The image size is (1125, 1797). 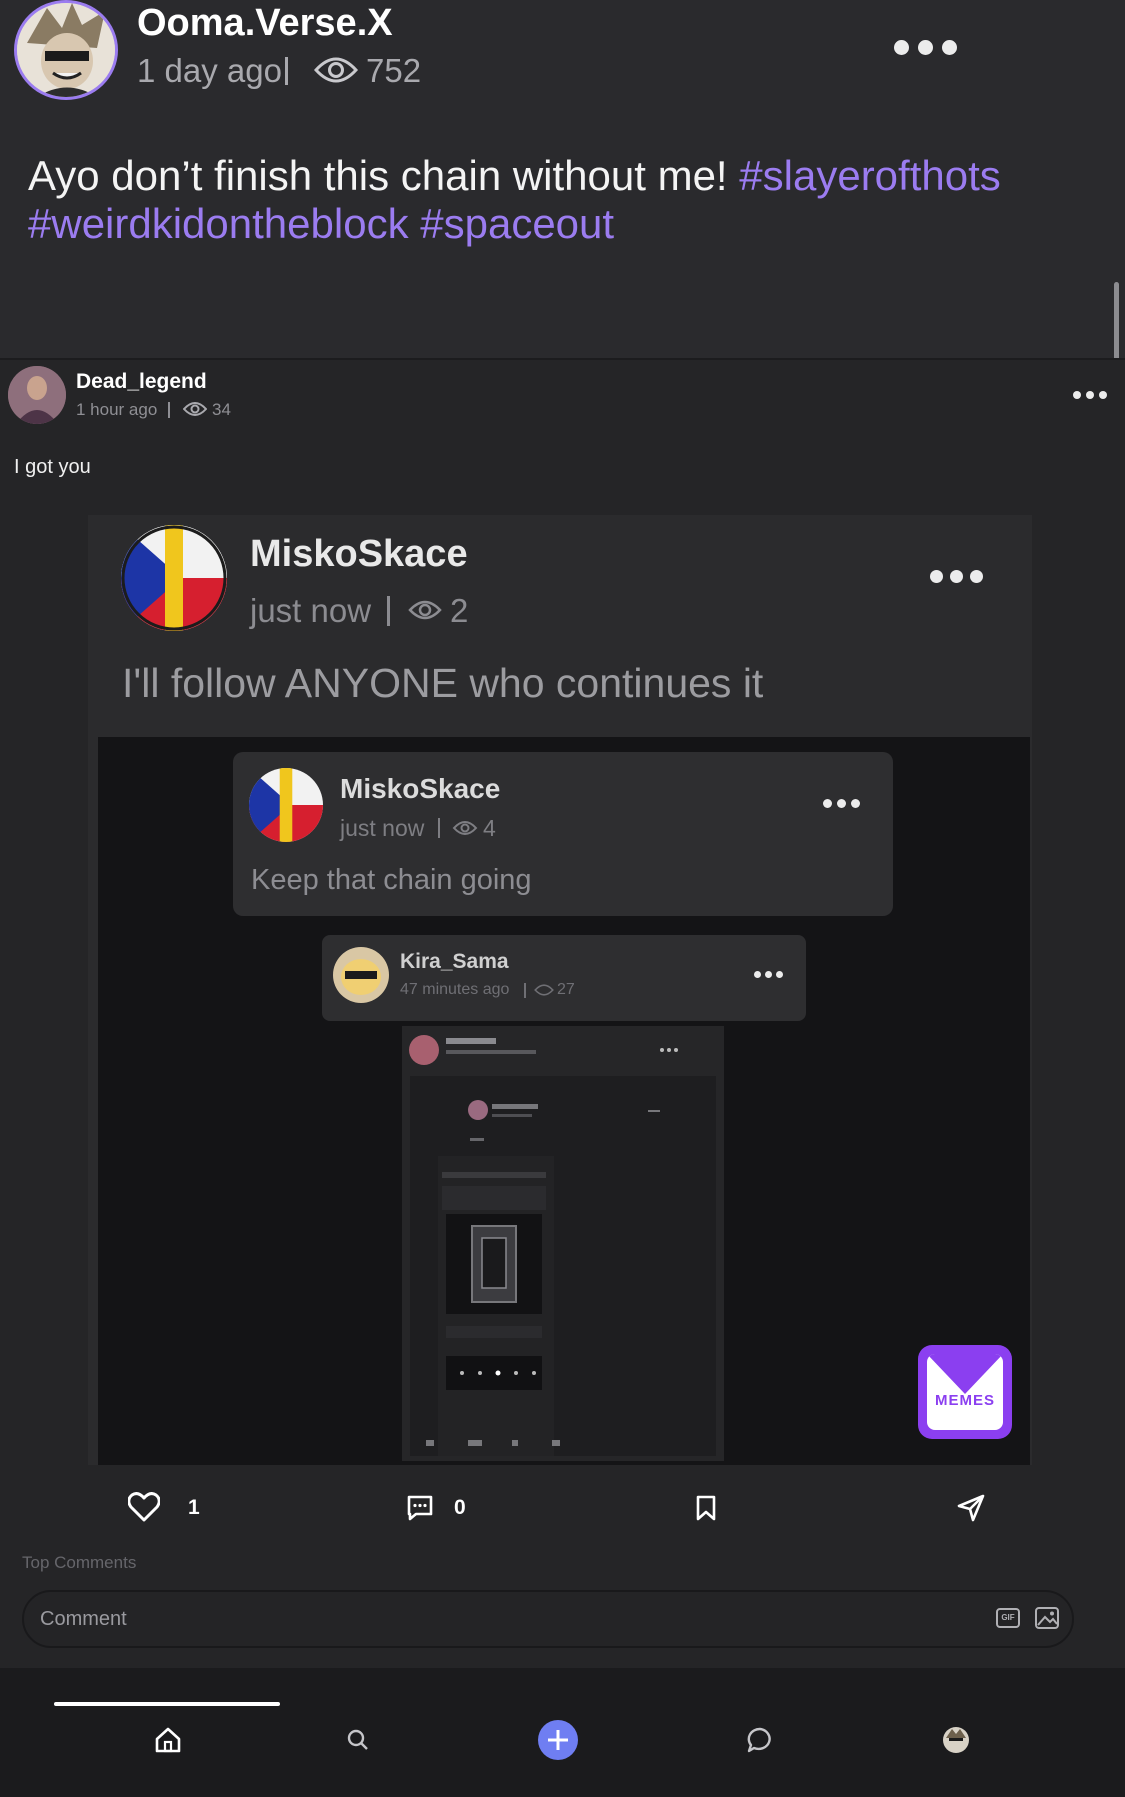 What do you see at coordinates (964, 1400) in the screenshot?
I see `memes-label: MEMES` at bounding box center [964, 1400].